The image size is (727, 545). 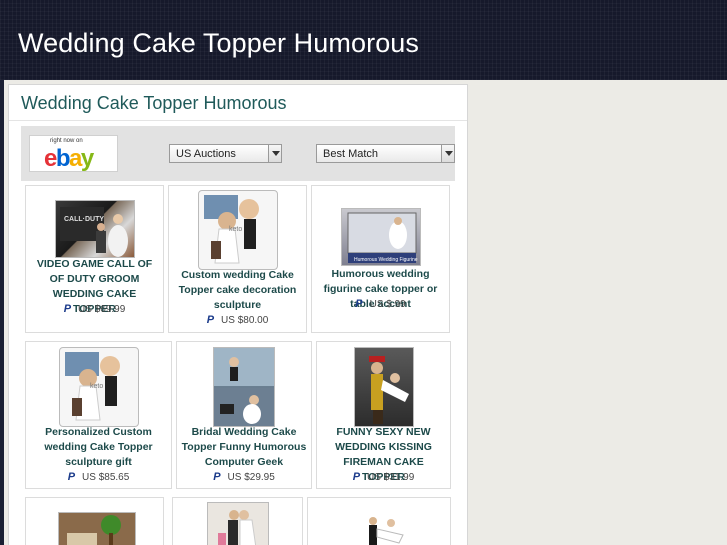 I want to click on sort-order-value: Best Match, so click(x=351, y=154).